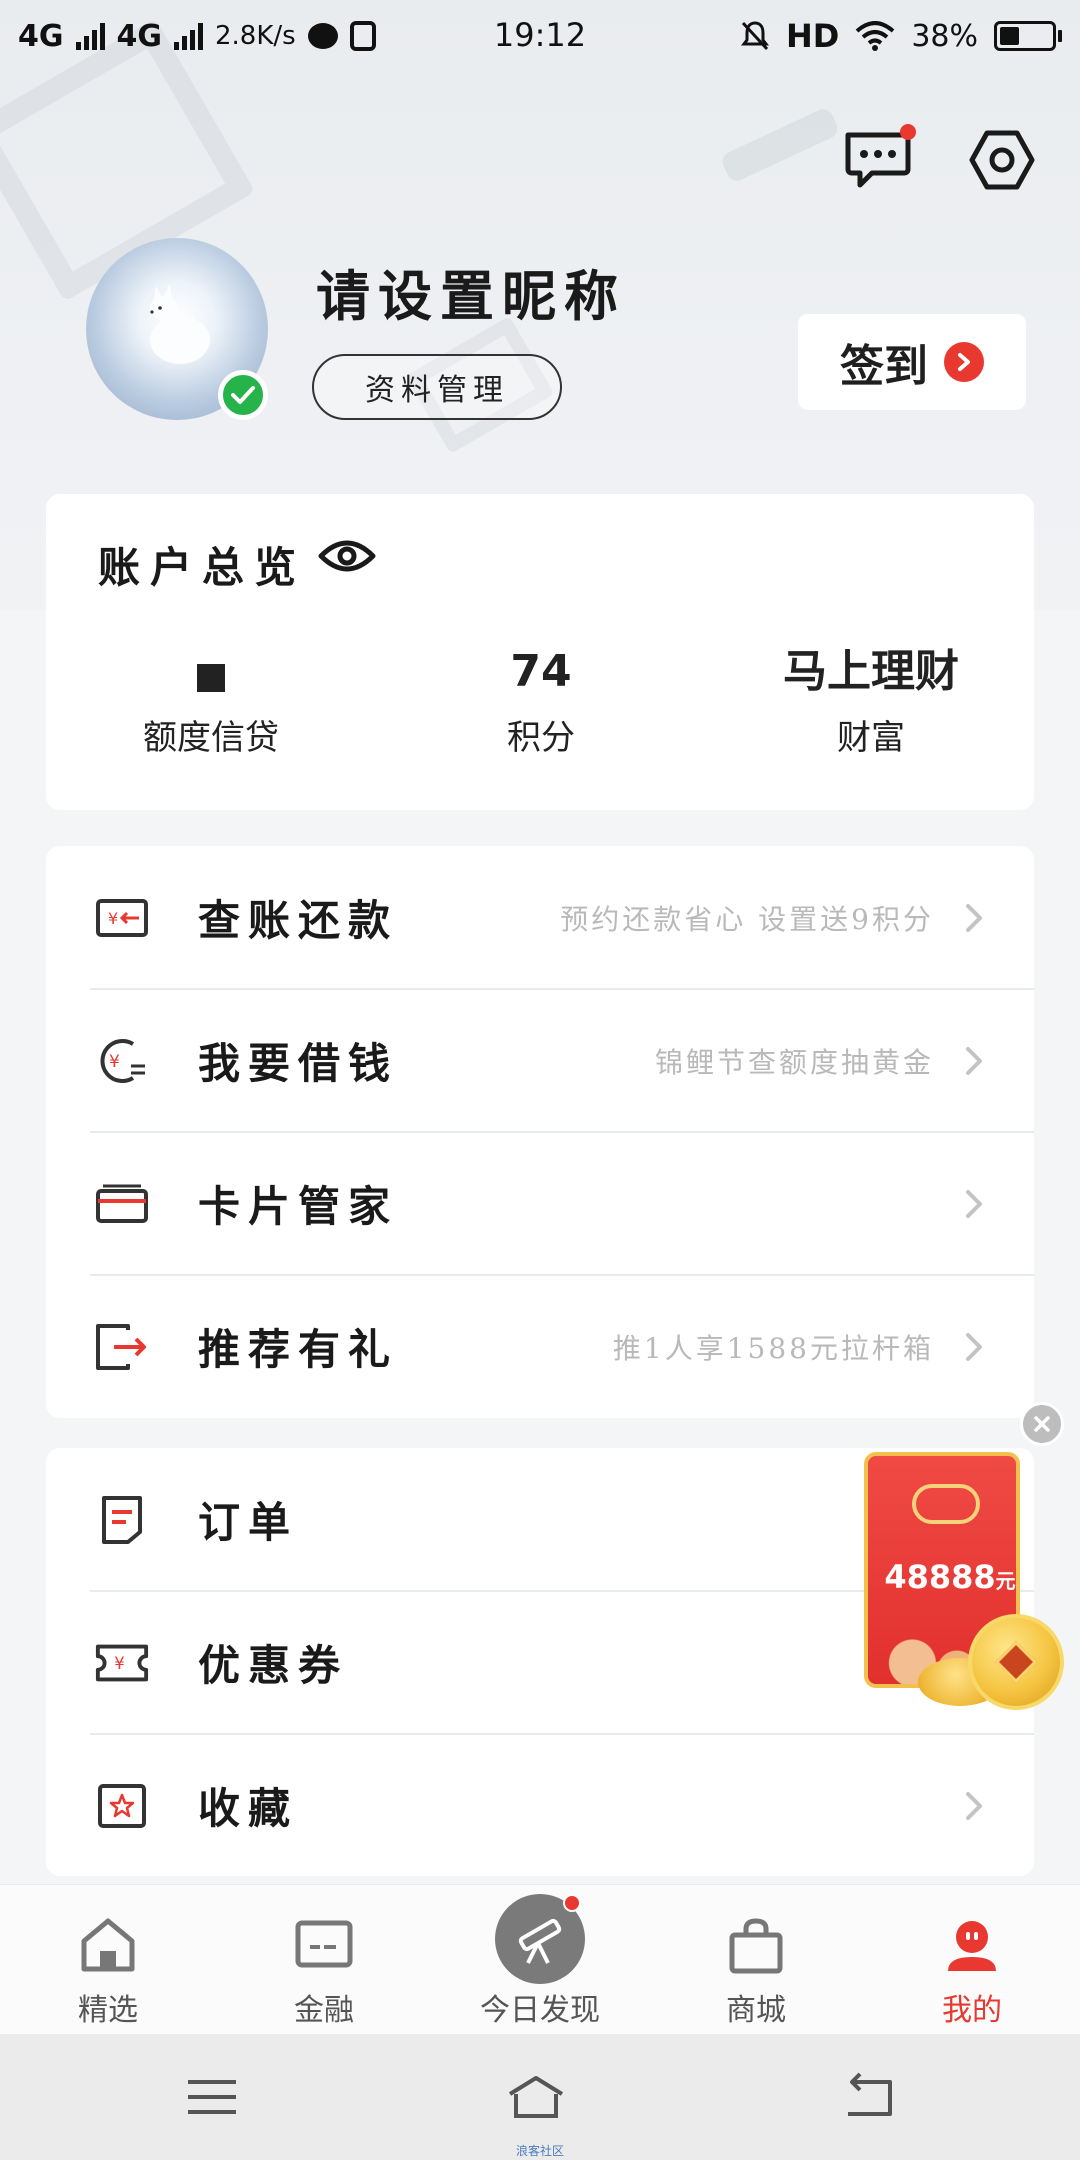  What do you see at coordinates (536, 2097) in the screenshot?
I see `home-system-icon` at bounding box center [536, 2097].